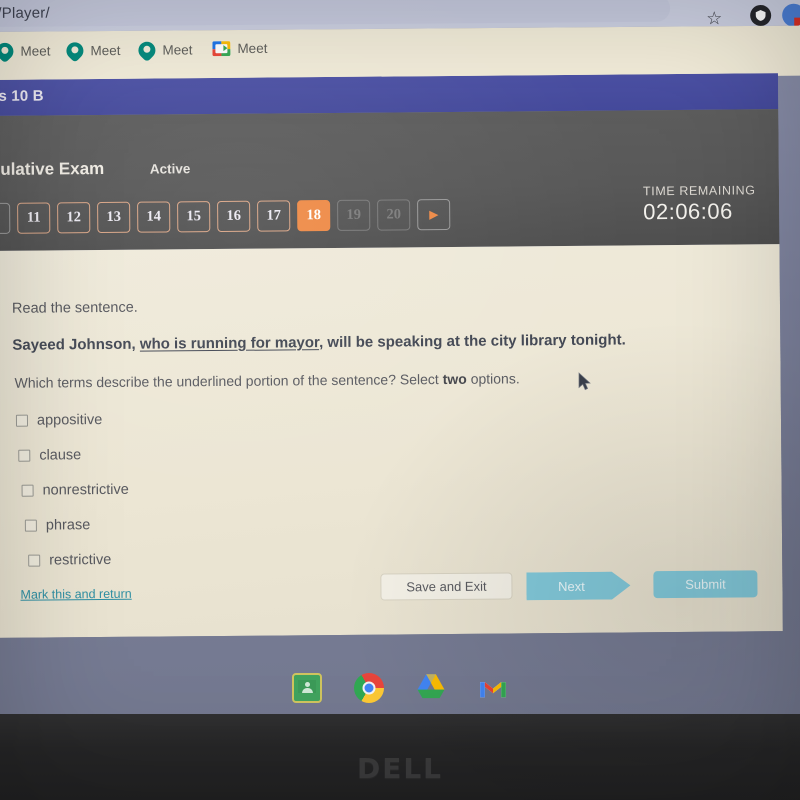 Image resolution: width=800 pixels, height=800 pixels. Describe the element at coordinates (699, 191) in the screenshot. I see `time-remaining-label: TIME REMAINING` at that location.